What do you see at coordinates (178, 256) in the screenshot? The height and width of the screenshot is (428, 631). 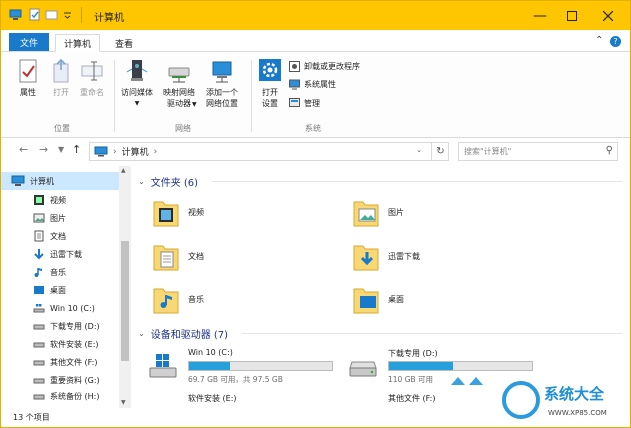 I see `folder-documents: 文档` at bounding box center [178, 256].